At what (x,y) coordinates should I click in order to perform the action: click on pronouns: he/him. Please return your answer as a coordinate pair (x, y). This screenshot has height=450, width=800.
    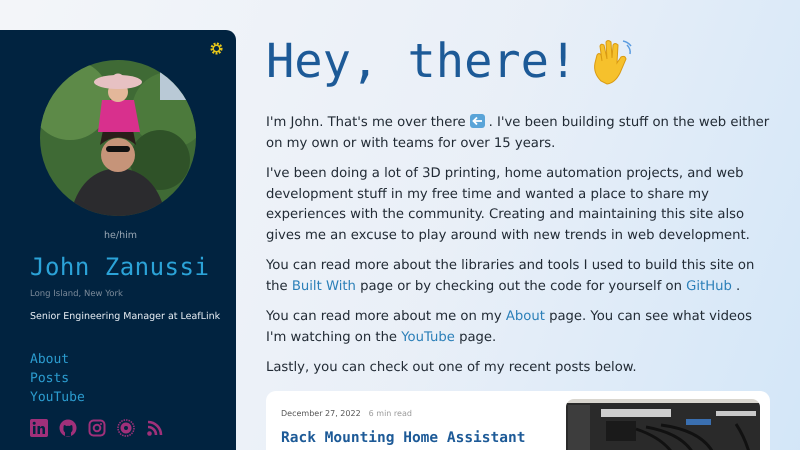
    Looking at the image, I should click on (120, 235).